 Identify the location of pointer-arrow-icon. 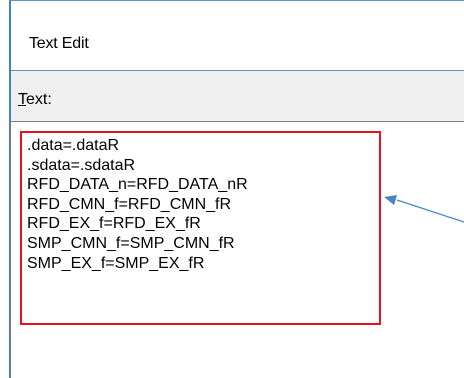
(424, 209).